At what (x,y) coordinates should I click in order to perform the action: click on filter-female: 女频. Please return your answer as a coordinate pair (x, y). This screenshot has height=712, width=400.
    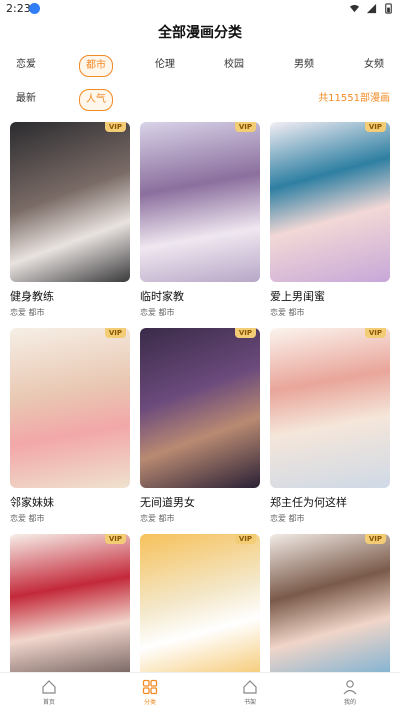
    Looking at the image, I should click on (374, 65).